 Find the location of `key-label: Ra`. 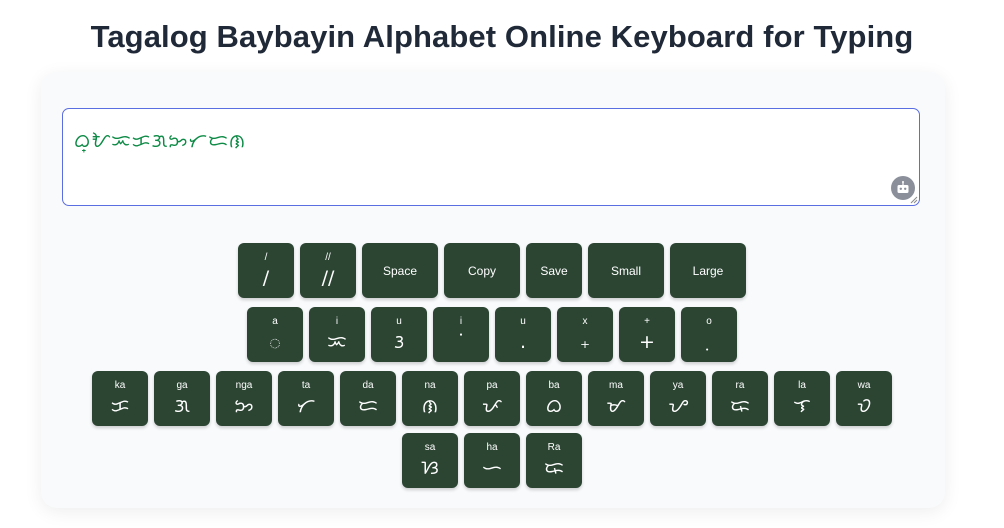

key-label: Ra is located at coordinates (554, 447).